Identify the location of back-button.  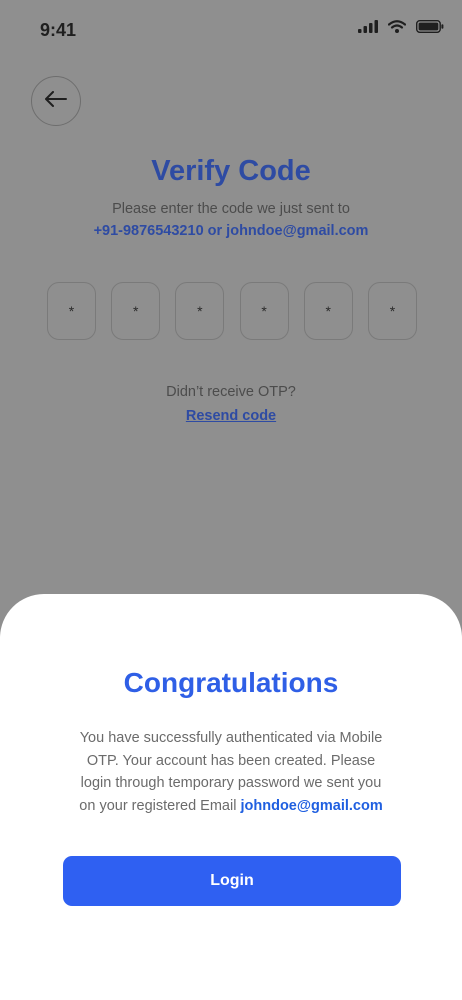
(56, 101).